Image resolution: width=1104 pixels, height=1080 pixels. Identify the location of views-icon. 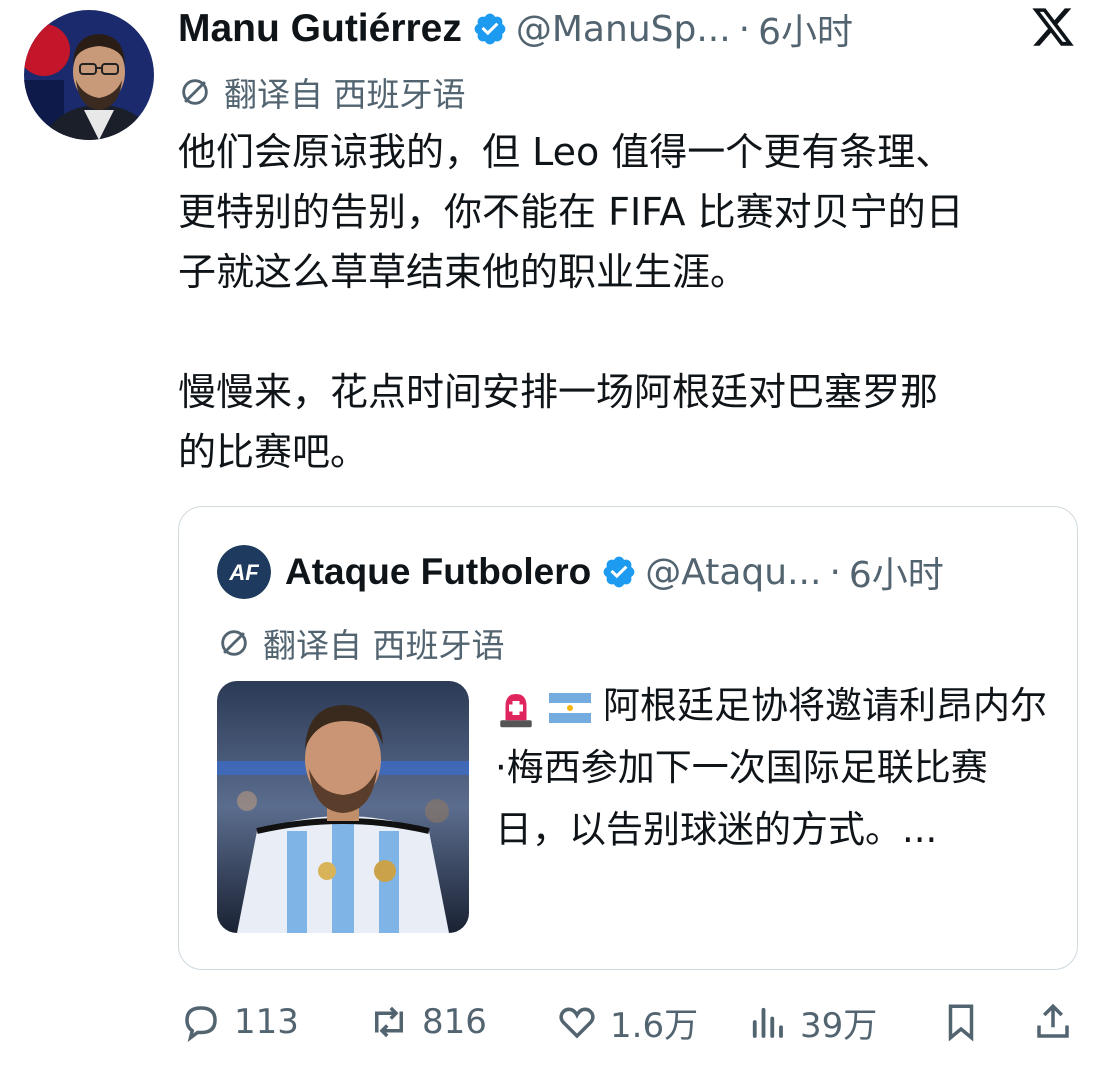
(767, 1022).